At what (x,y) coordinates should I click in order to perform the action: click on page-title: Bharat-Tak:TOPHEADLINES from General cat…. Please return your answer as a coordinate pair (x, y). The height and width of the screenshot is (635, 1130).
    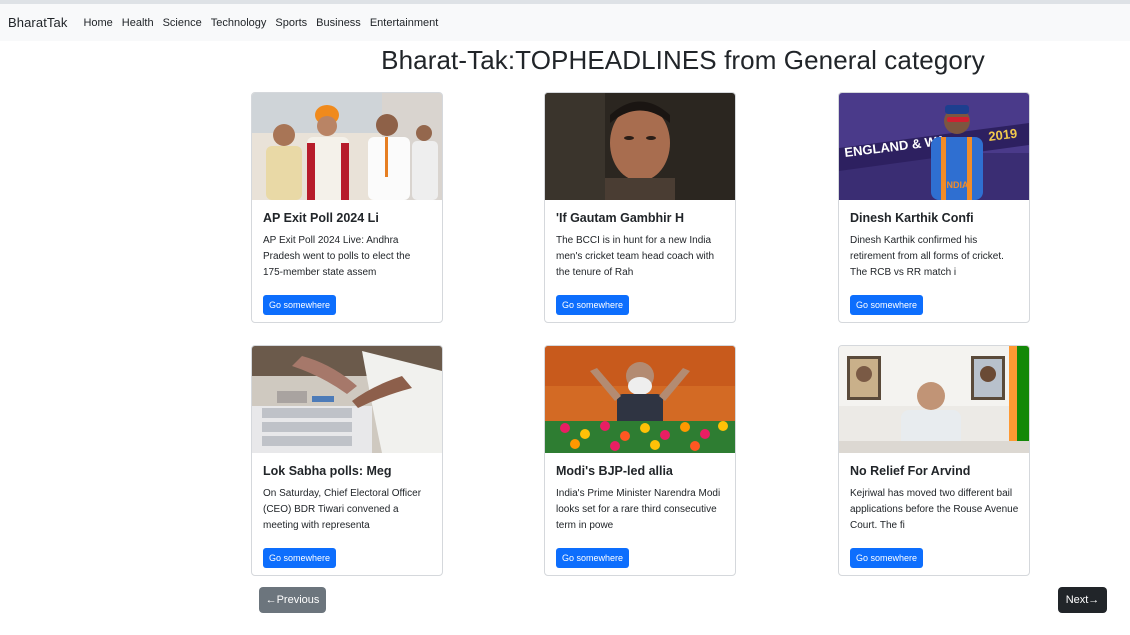
    Looking at the image, I should click on (683, 60).